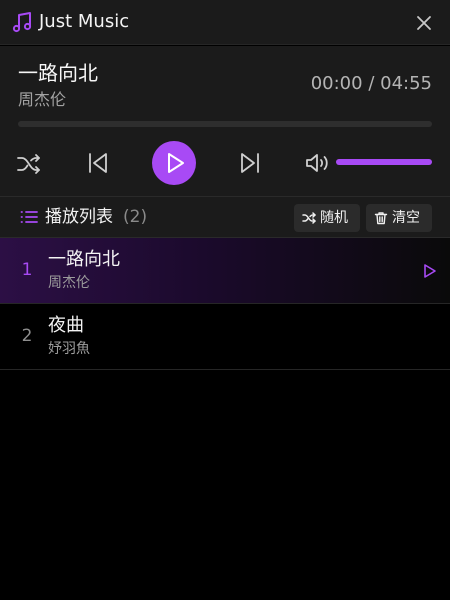 This screenshot has height=600, width=450. I want to click on track-number: 2, so click(27, 336).